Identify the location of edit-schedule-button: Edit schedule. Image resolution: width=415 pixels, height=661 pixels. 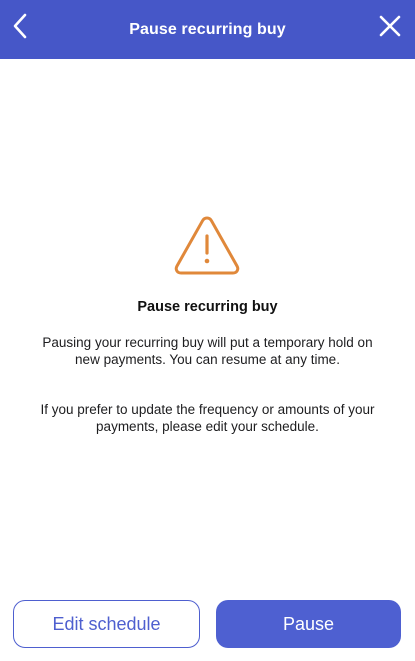
(106, 624).